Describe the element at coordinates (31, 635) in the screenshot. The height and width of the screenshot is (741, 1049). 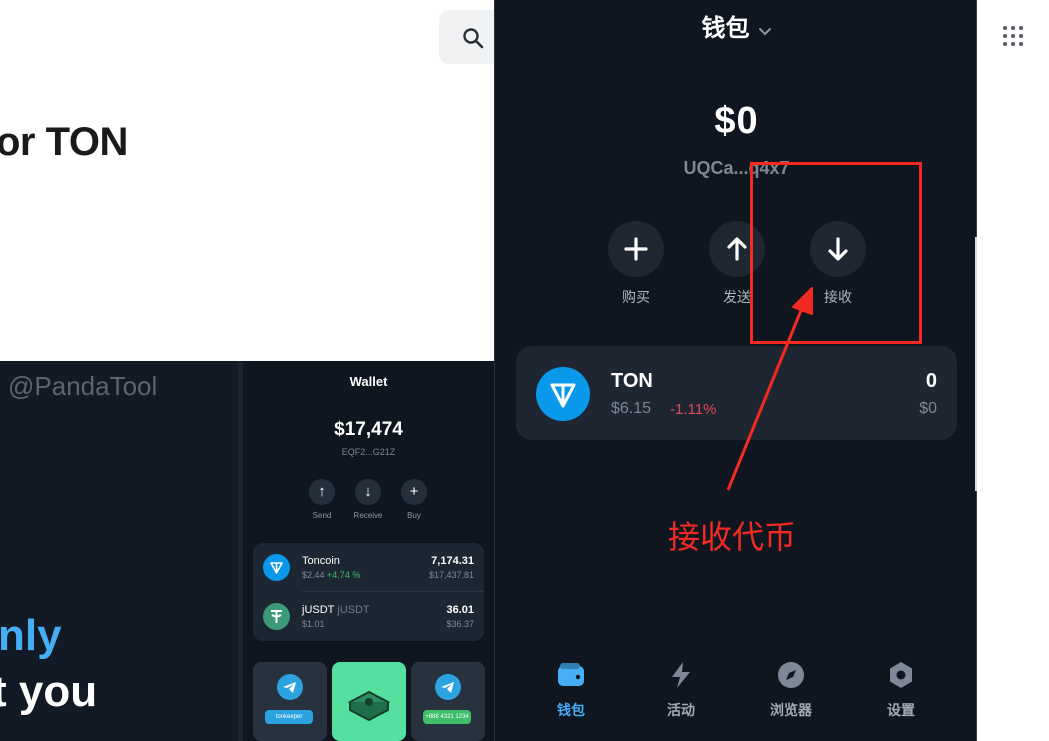
I see `banner-heading-line1: nly` at that location.